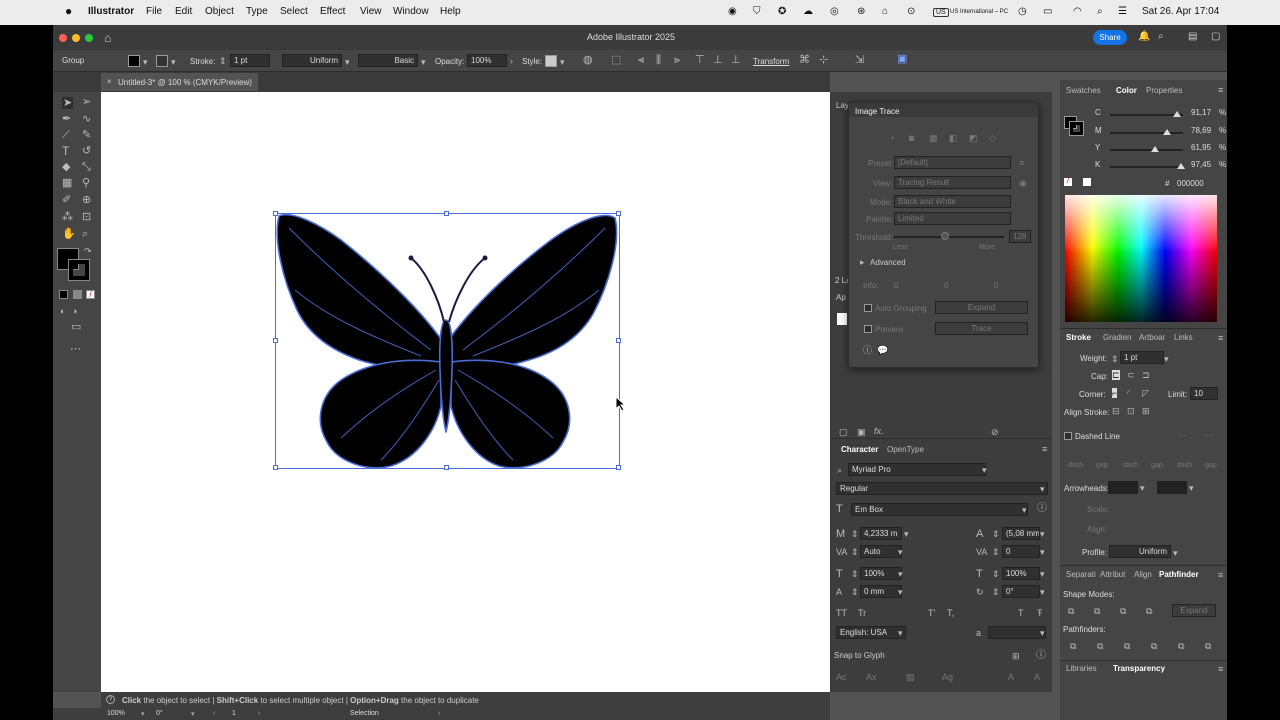 This screenshot has width=1280, height=720. Describe the element at coordinates (1146, 133) in the screenshot. I see `m-slider` at that location.